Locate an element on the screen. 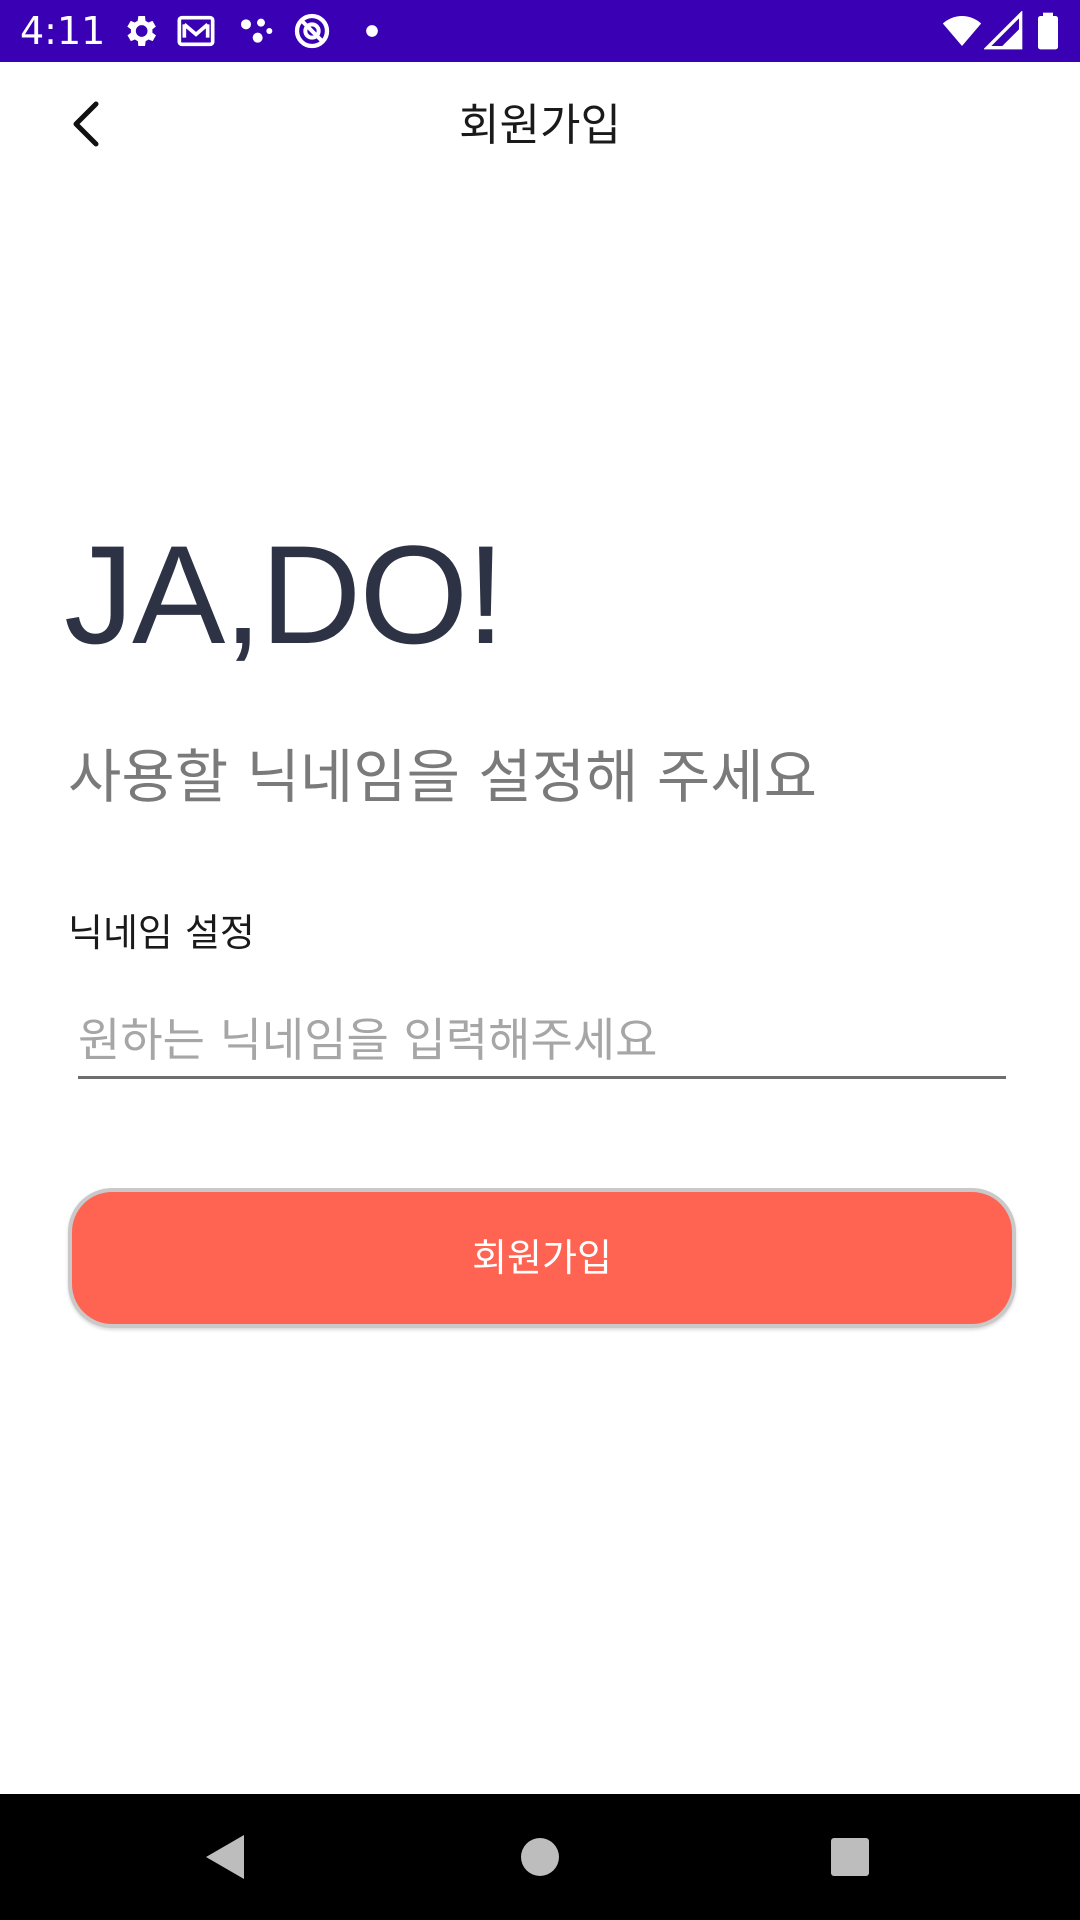  home-circle-icon is located at coordinates (540, 1857).